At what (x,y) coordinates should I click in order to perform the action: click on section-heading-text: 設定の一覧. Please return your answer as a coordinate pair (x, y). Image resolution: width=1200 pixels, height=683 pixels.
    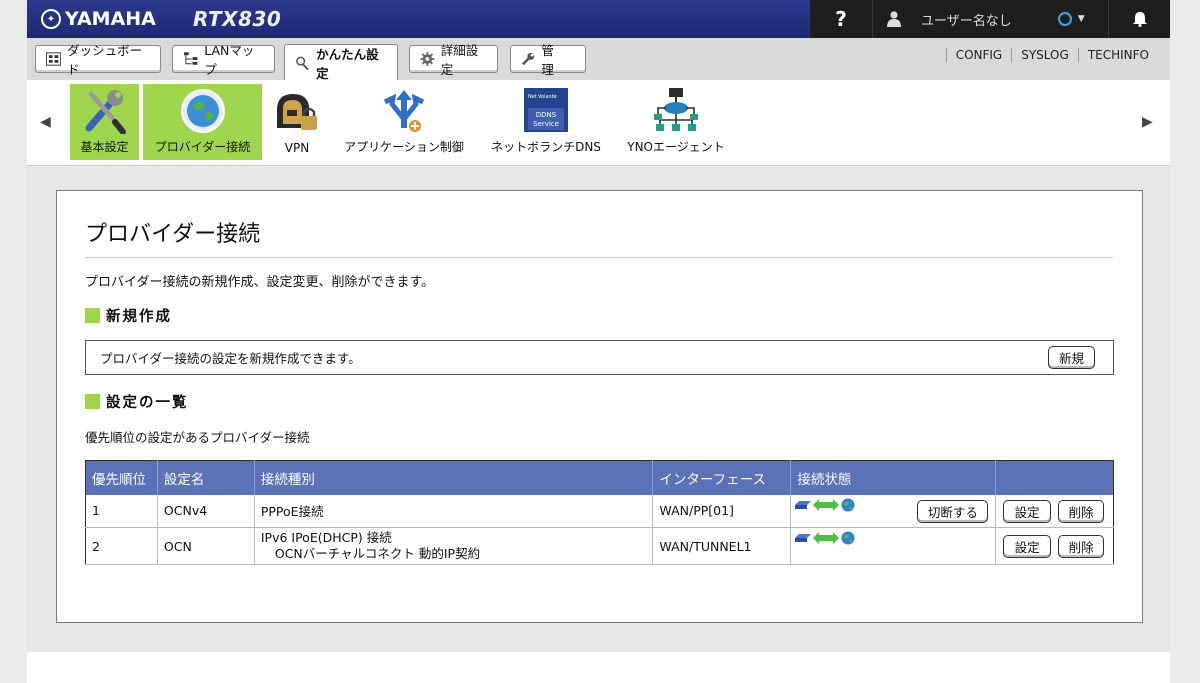
    Looking at the image, I should click on (147, 403).